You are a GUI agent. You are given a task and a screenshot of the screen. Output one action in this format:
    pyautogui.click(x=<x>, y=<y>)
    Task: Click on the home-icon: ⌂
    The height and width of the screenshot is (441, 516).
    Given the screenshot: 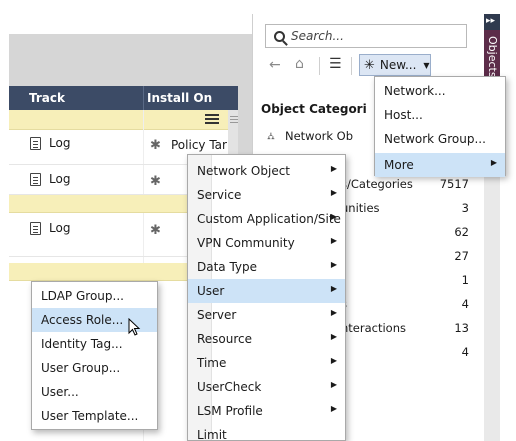 What is the action you would take?
    pyautogui.click(x=299, y=64)
    